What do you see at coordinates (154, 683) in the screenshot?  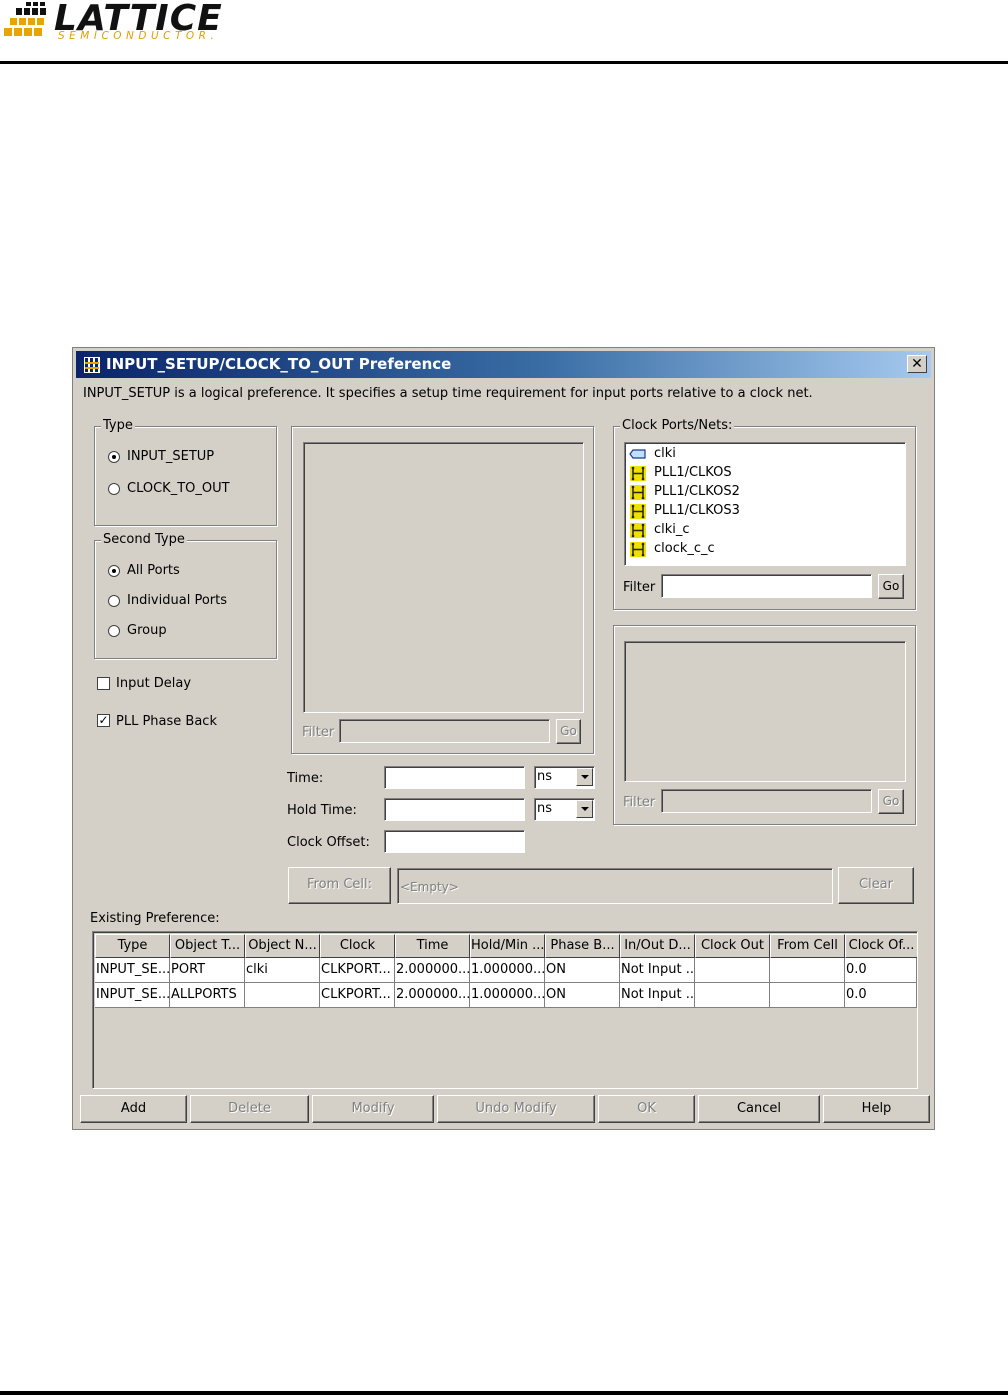 I see `input-delay-label: Input Delay` at bounding box center [154, 683].